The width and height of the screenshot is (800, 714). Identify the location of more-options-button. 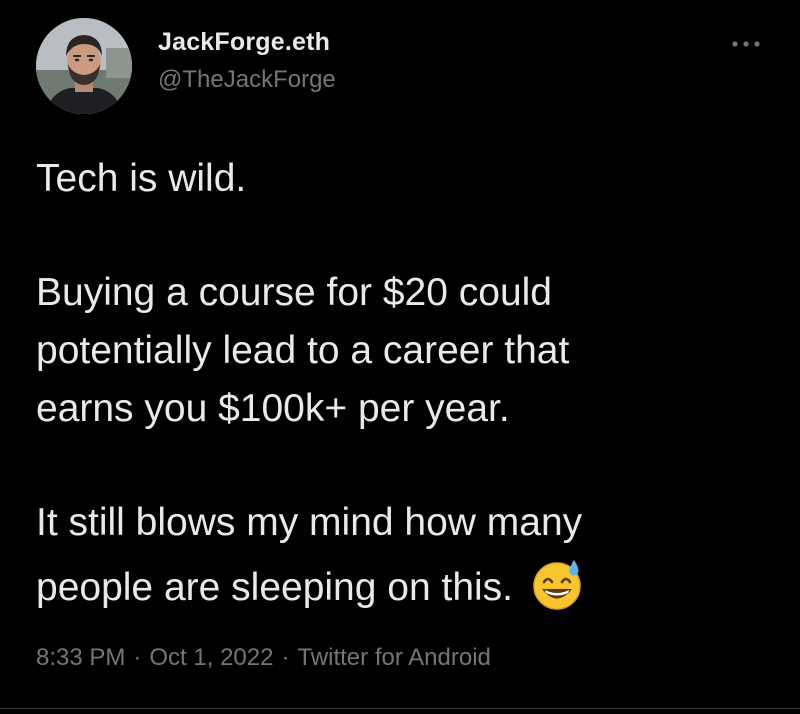
(746, 44).